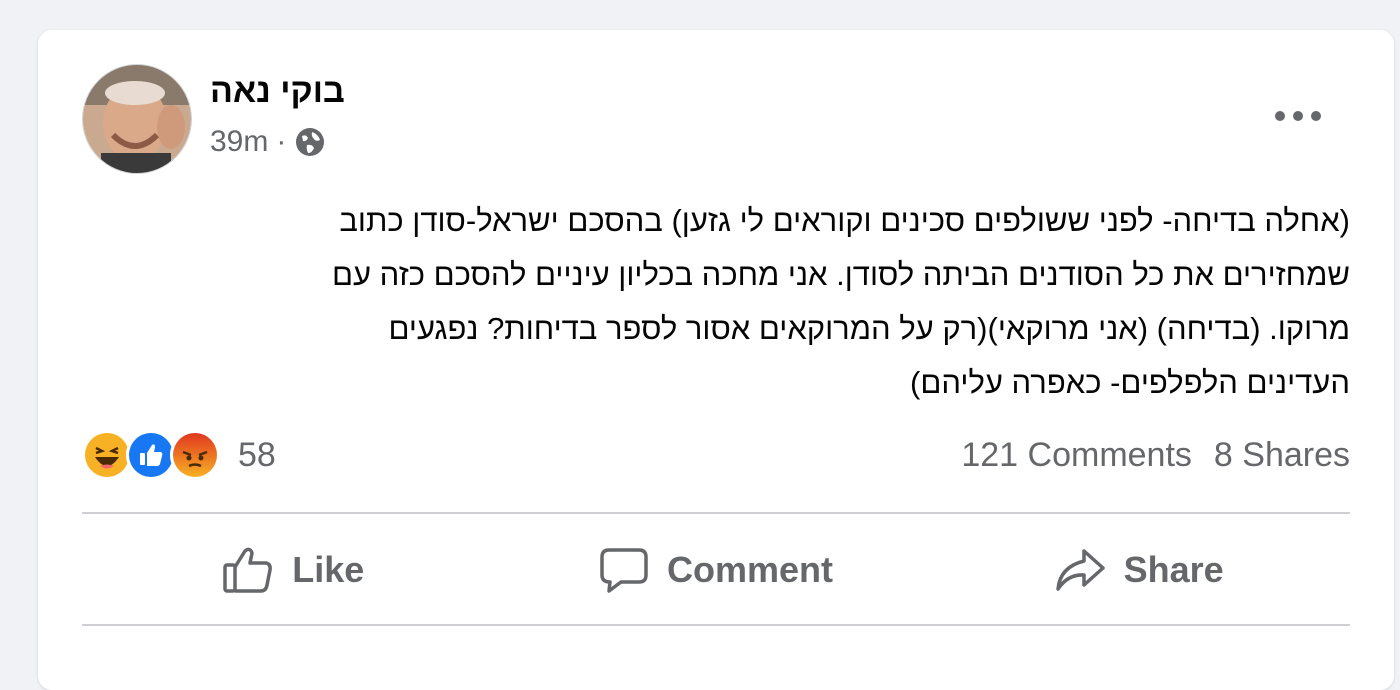 The width and height of the screenshot is (1400, 690). What do you see at coordinates (310, 142) in the screenshot?
I see `globe-icon` at bounding box center [310, 142].